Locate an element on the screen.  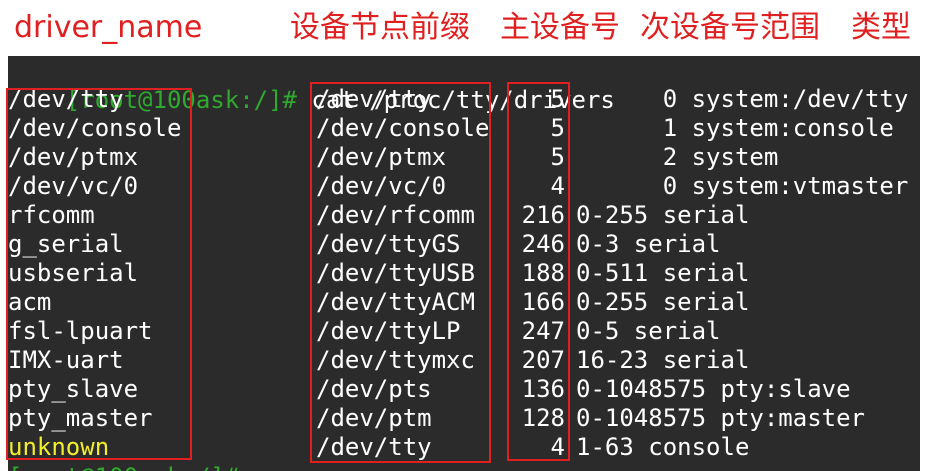
minor-type-cell: 1-63 console is located at coordinates (663, 447).